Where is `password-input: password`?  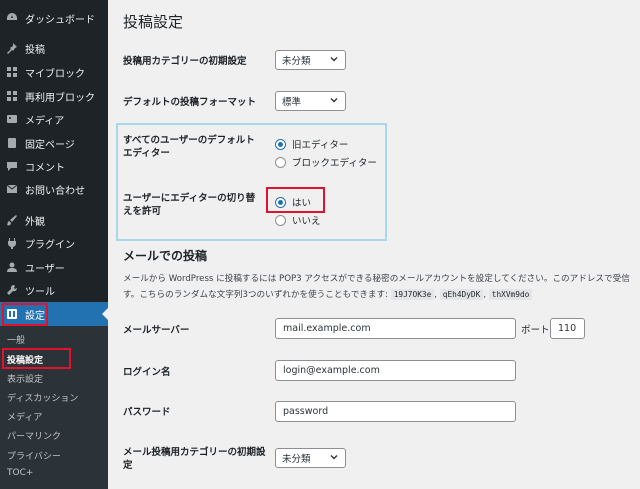
password-input: password is located at coordinates (395, 411).